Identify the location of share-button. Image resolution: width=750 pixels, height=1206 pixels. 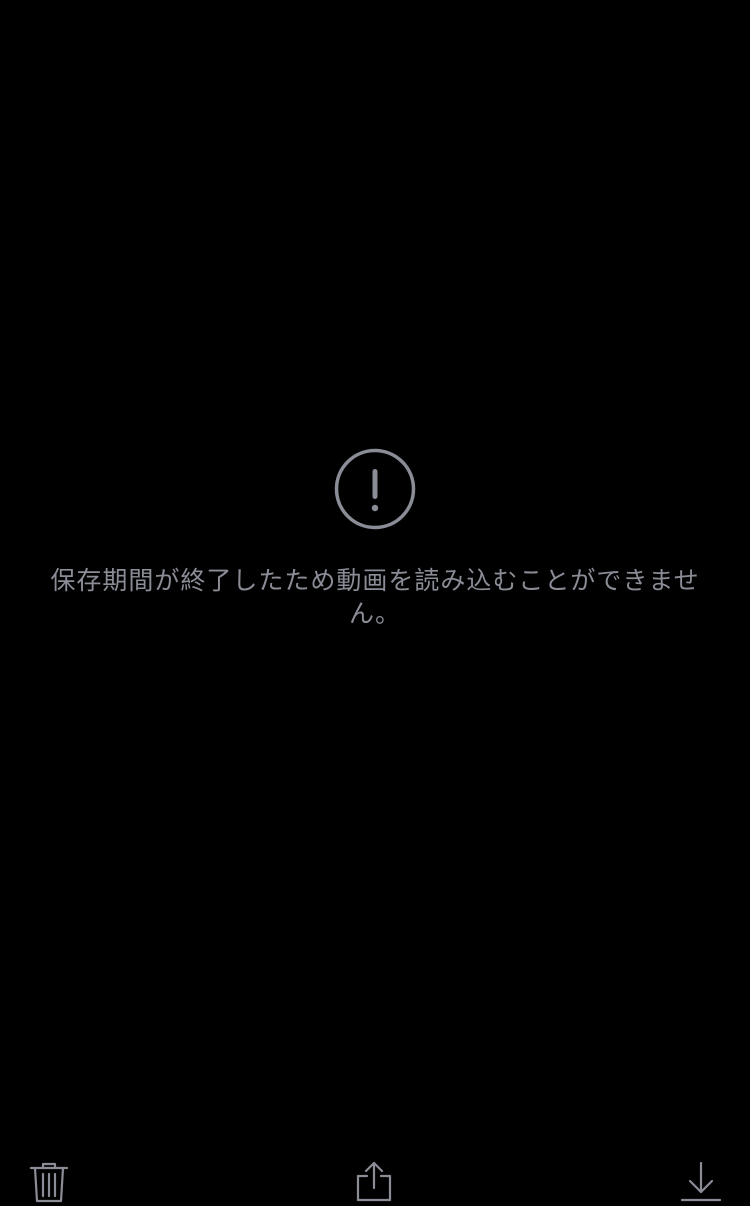
(374, 1182).